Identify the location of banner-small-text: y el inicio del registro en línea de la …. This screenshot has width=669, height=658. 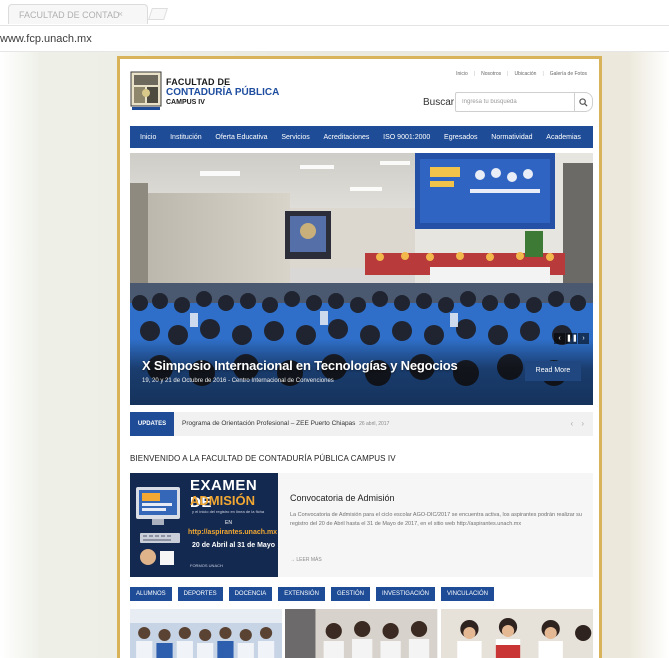
(228, 511).